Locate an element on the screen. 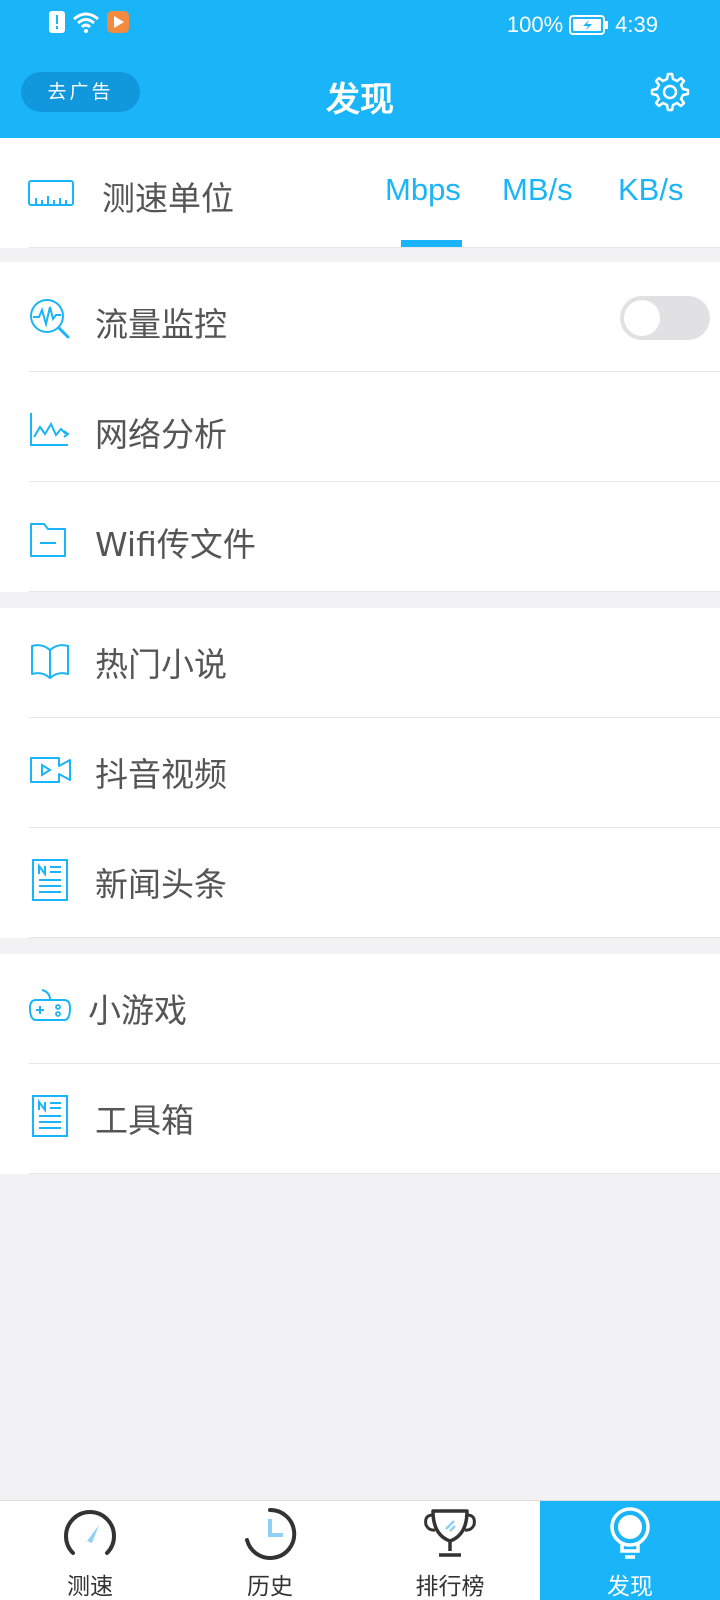 This screenshot has width=720, height=1600. nav-tab-leaderboard: 排行榜 is located at coordinates (450, 1550).